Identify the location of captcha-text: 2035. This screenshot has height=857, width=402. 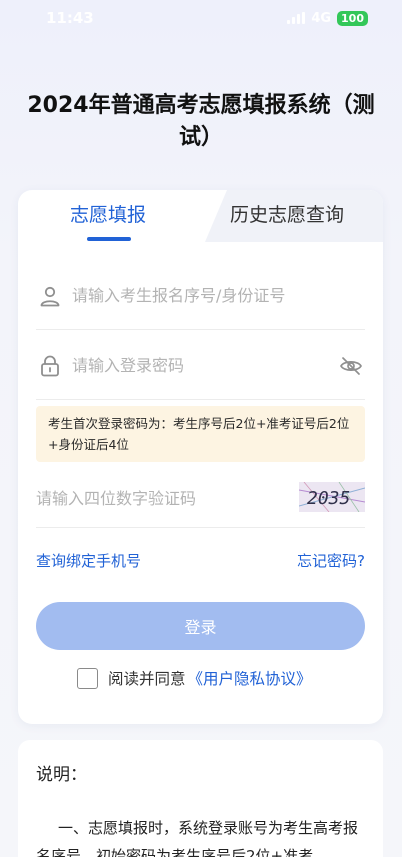
(328, 498).